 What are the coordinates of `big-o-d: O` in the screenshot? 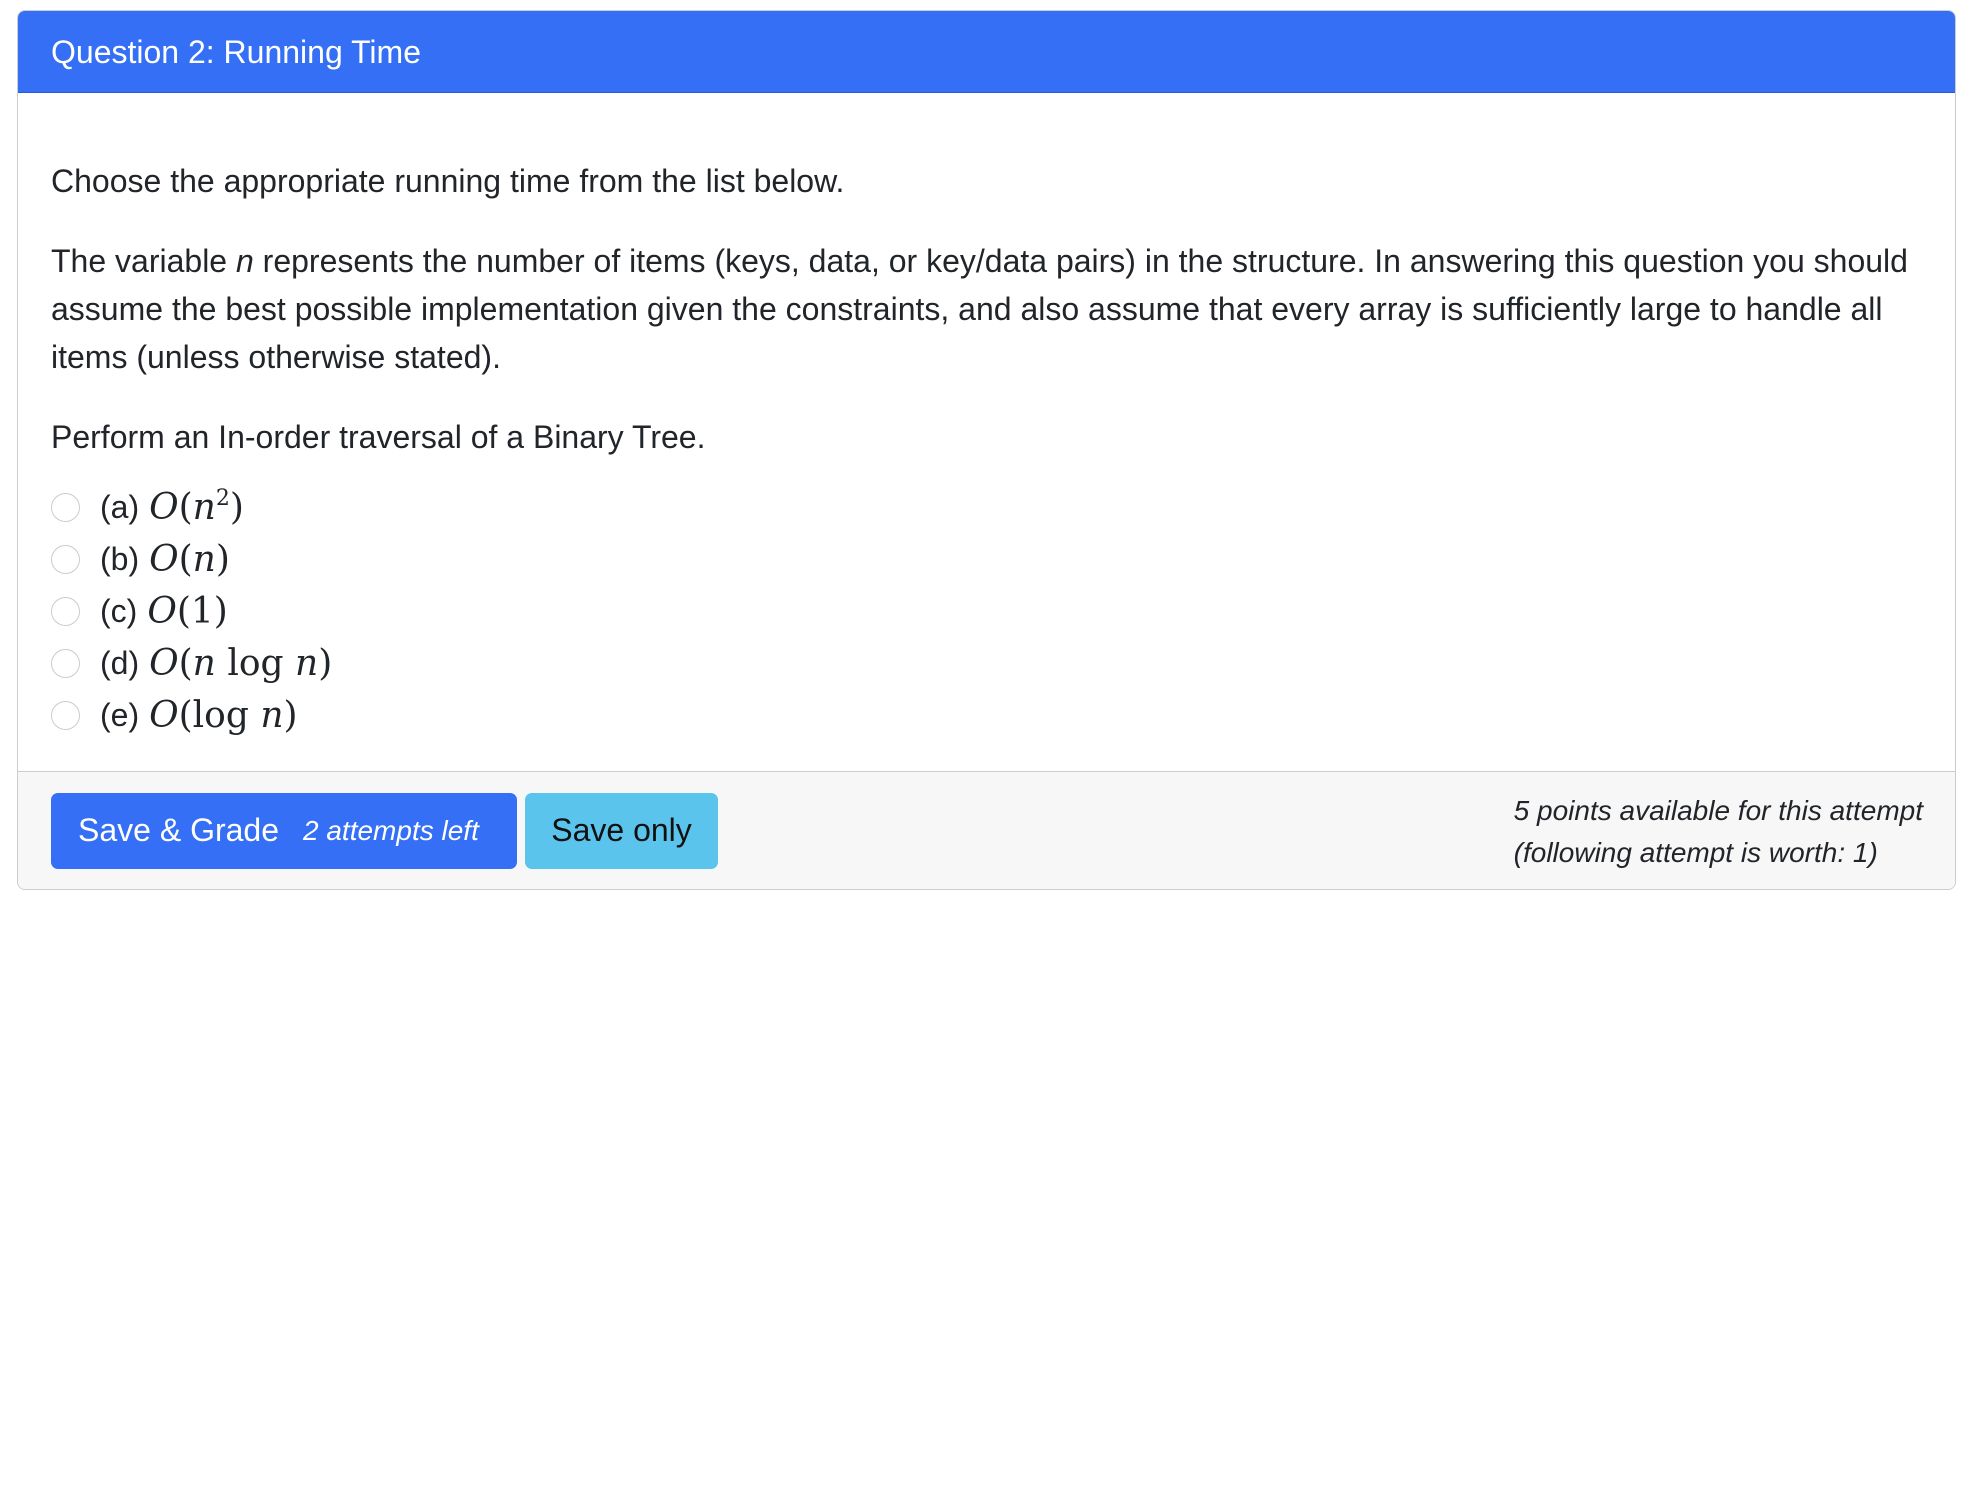 It's located at (164, 663).